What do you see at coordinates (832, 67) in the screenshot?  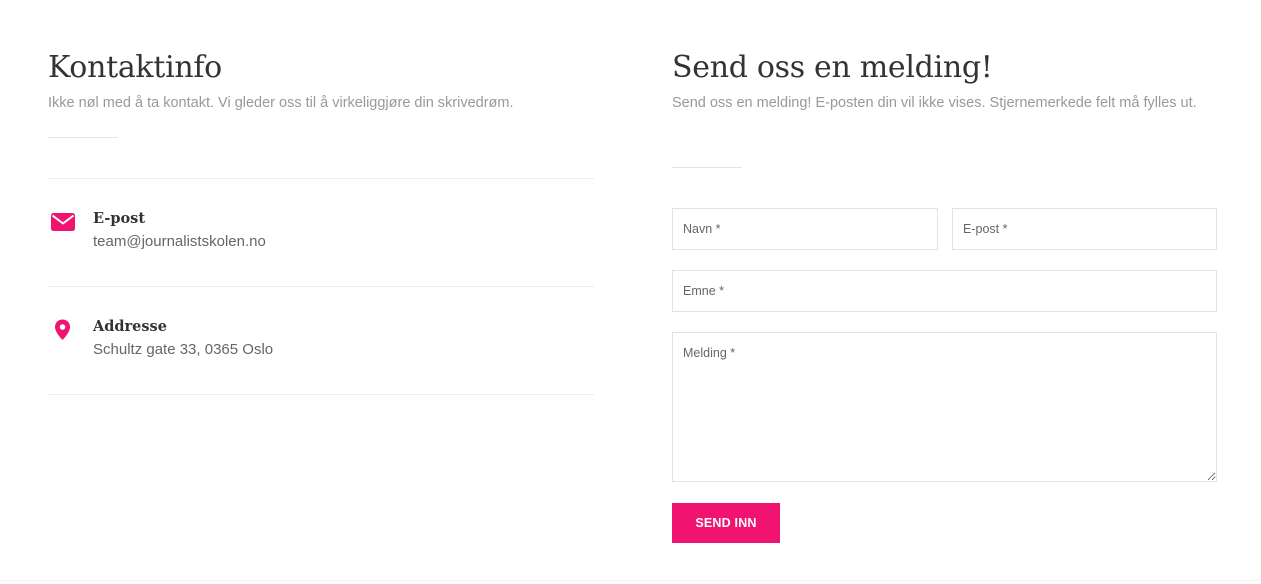 I see `contact-form-title: Send oss en melding!` at bounding box center [832, 67].